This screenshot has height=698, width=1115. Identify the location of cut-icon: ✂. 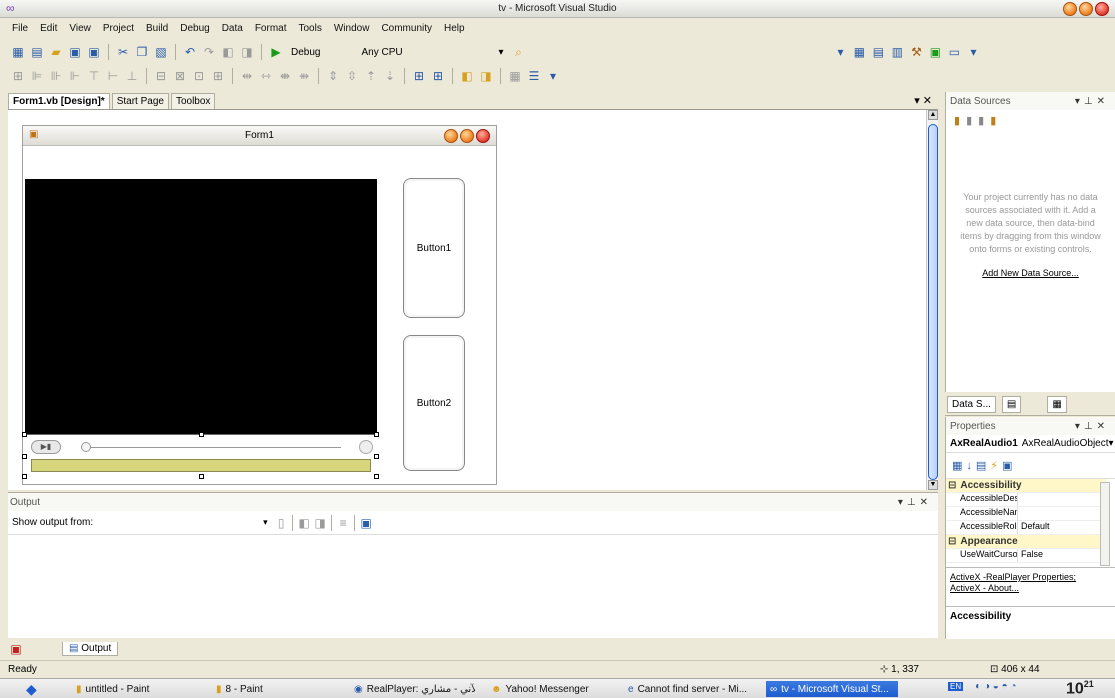
(123, 52).